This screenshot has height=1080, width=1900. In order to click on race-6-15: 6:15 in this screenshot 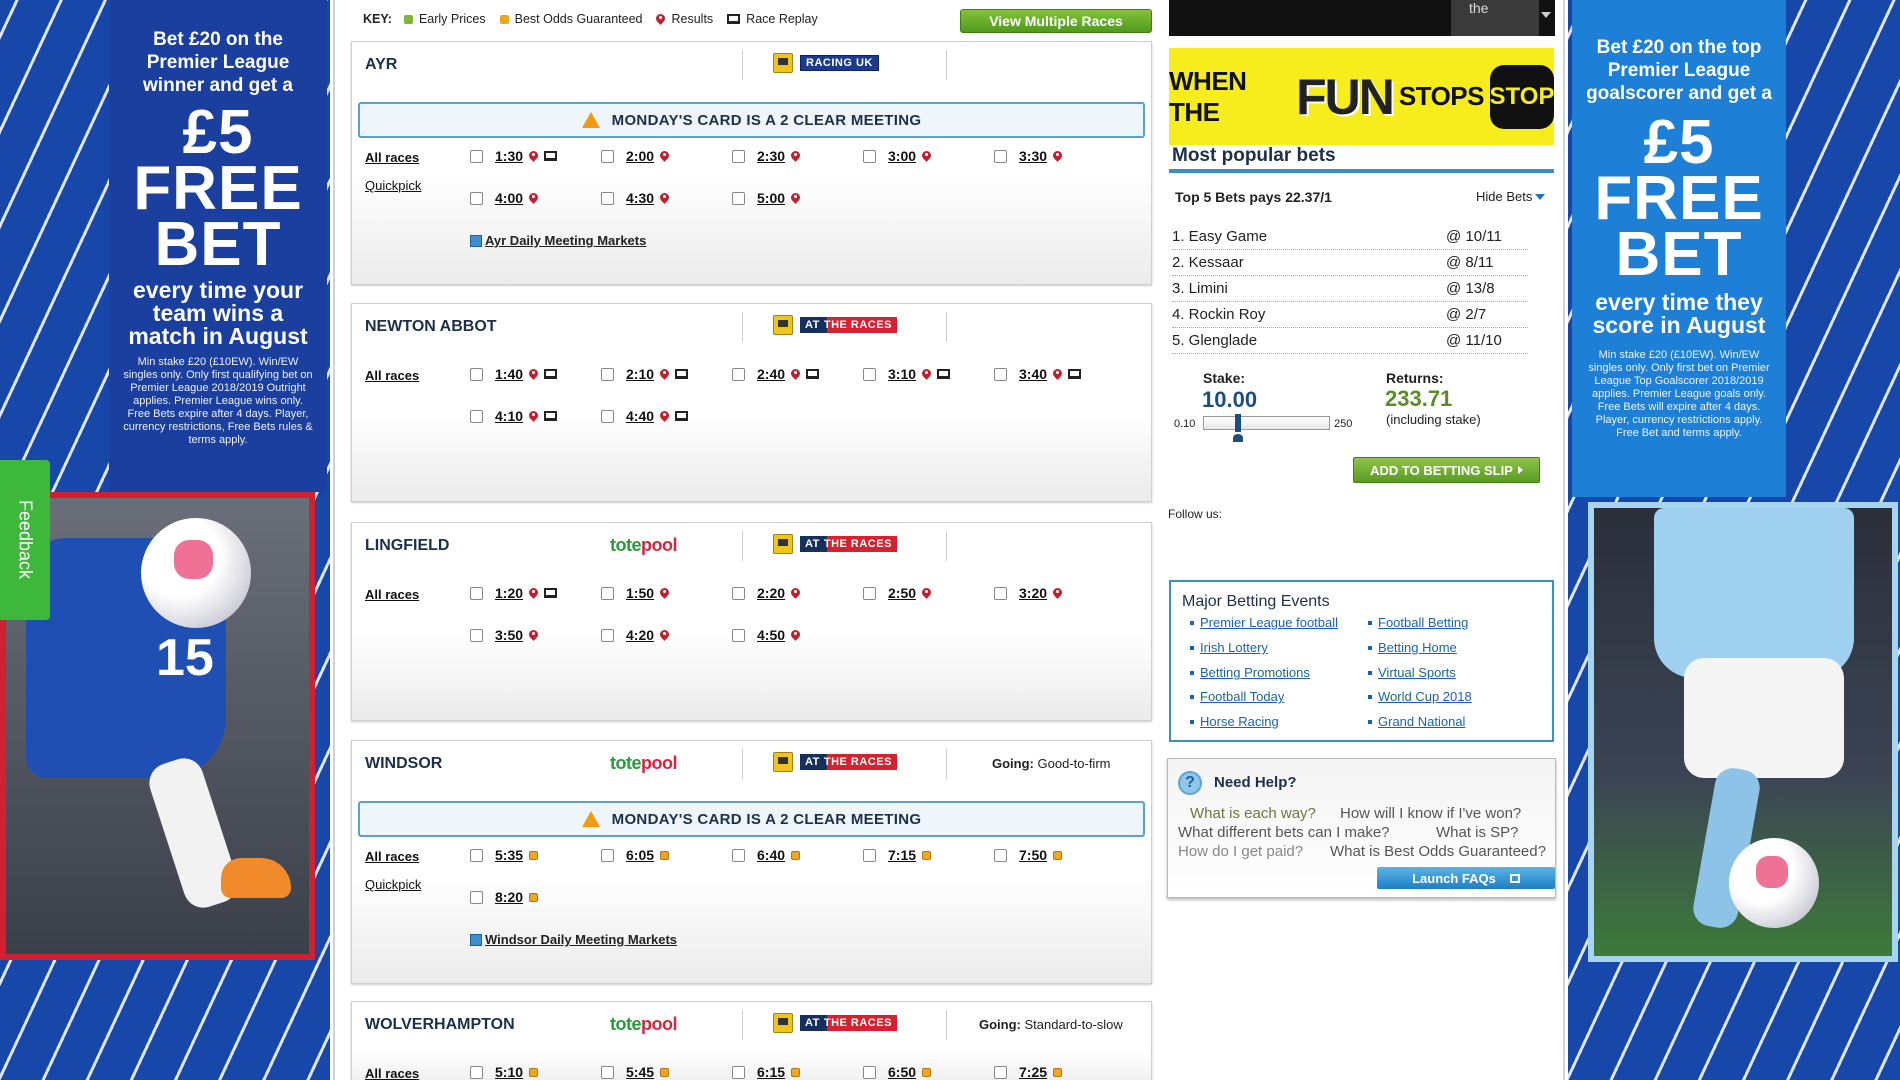, I will do `click(766, 1072)`.